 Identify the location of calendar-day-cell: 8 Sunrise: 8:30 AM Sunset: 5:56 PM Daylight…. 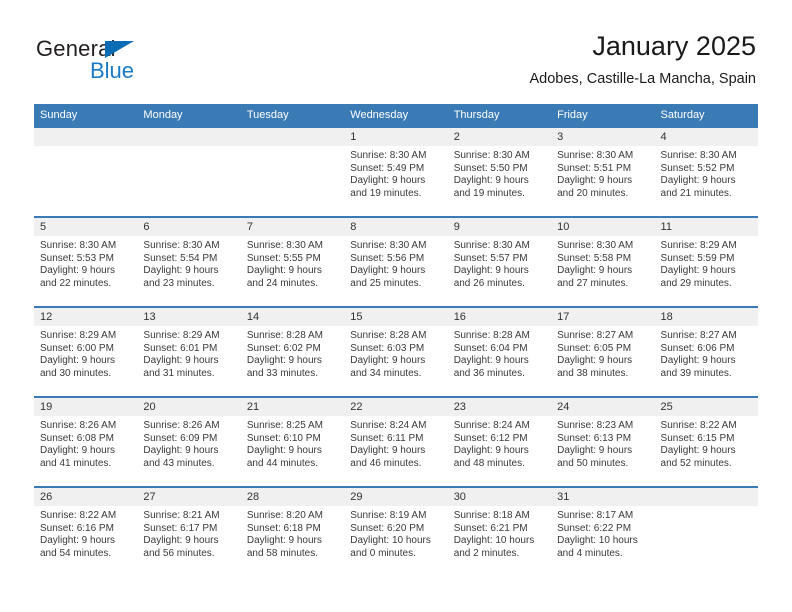
(396, 262).